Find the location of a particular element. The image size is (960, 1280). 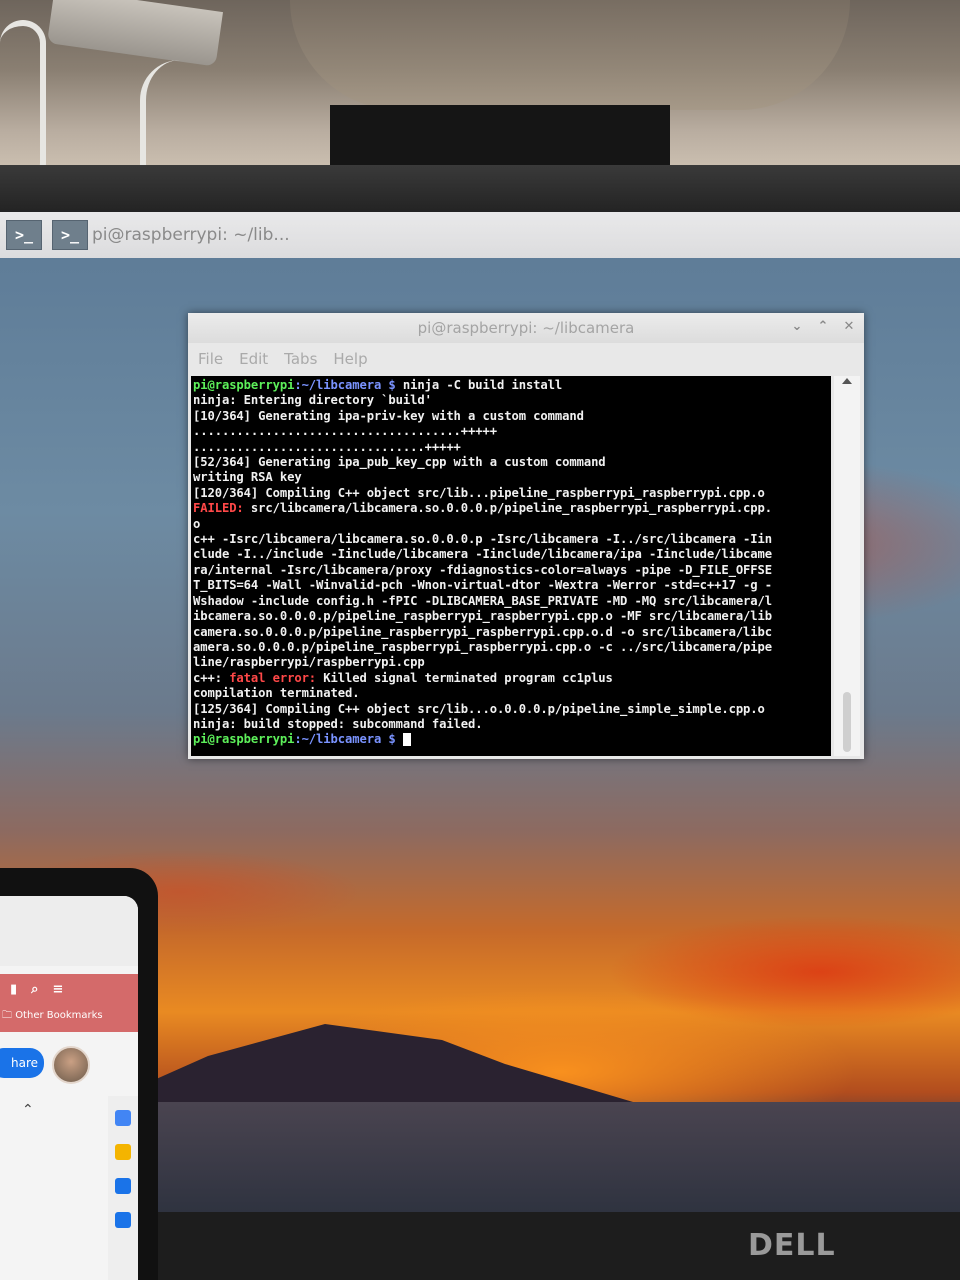

terminal-icon: >_ is located at coordinates (70, 235).